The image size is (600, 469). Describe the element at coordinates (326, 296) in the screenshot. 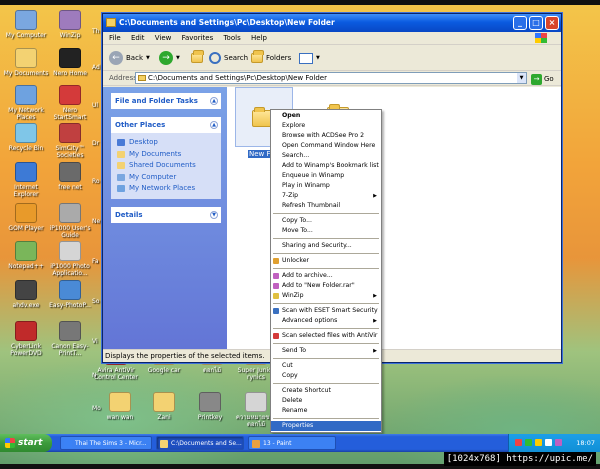

I see `menu-item: WinZip ▶` at that location.